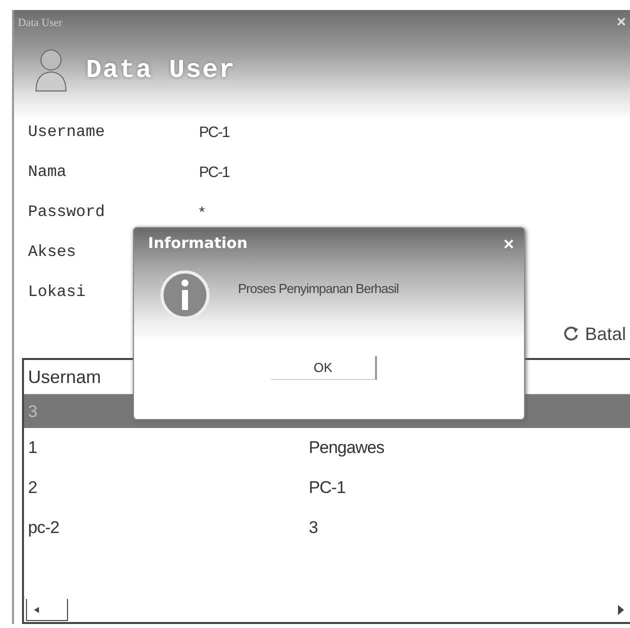  I want to click on column-header: Usernam, so click(63, 377).